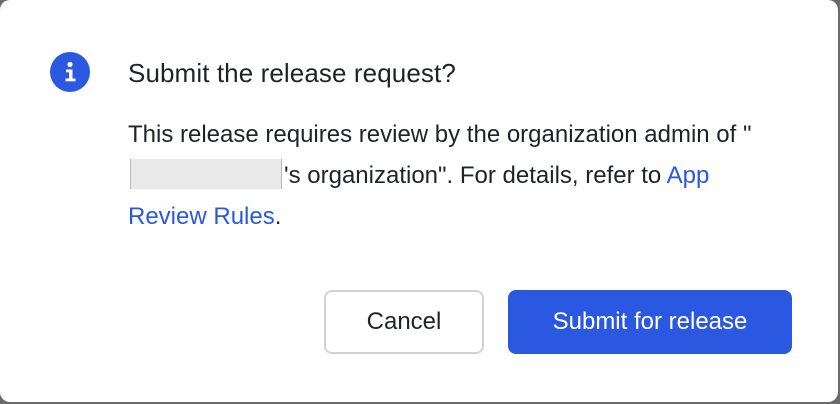 The height and width of the screenshot is (404, 840). I want to click on dialog-title: Submit the release request?, so click(292, 73).